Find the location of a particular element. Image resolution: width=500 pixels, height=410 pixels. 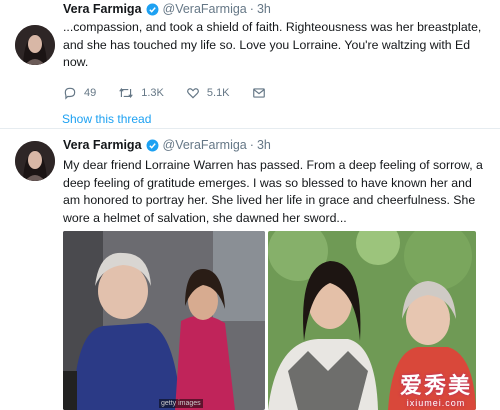

watermark-text: 爱秀美 is located at coordinates (435, 385).